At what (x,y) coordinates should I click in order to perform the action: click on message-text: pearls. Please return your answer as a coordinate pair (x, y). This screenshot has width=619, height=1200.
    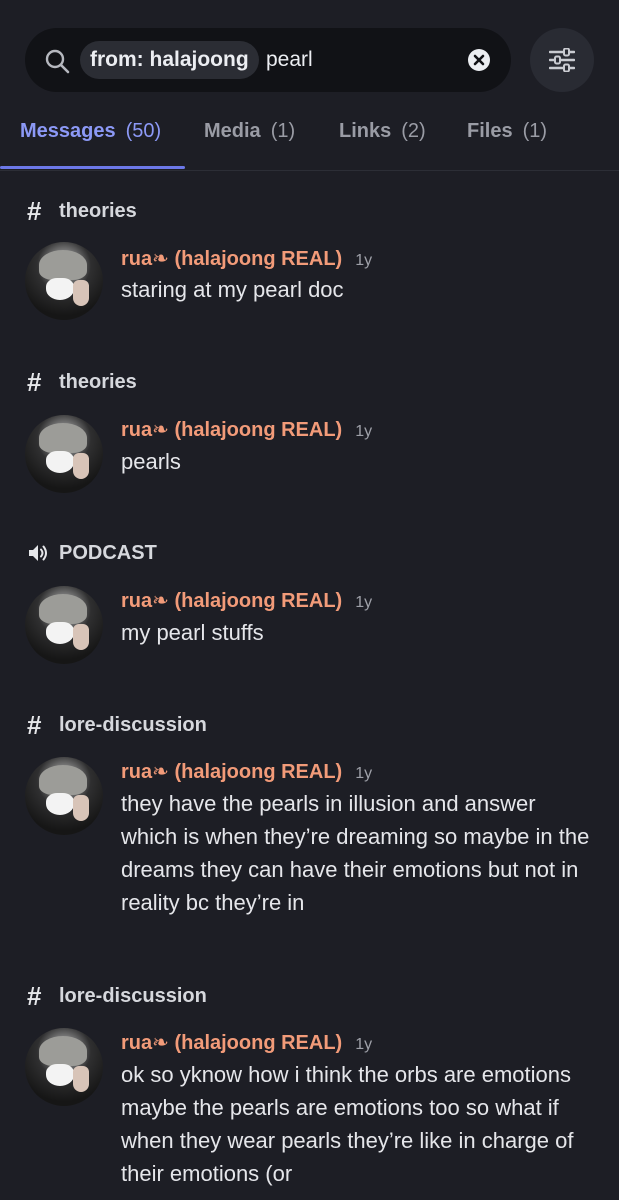
    Looking at the image, I should click on (151, 461).